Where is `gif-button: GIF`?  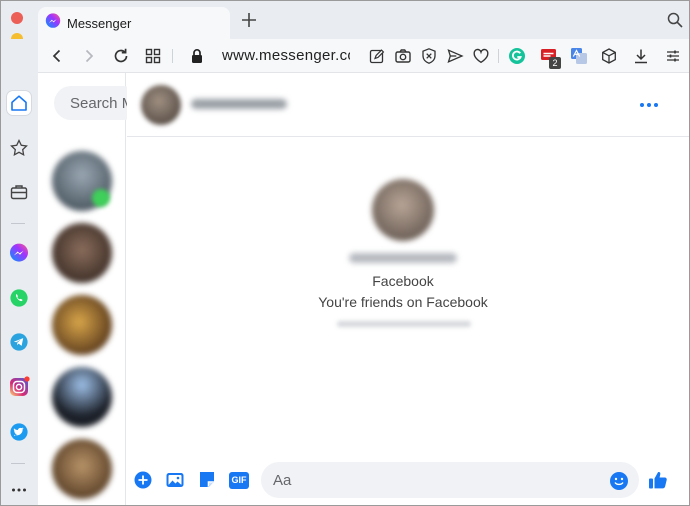
gif-button: GIF is located at coordinates (239, 480).